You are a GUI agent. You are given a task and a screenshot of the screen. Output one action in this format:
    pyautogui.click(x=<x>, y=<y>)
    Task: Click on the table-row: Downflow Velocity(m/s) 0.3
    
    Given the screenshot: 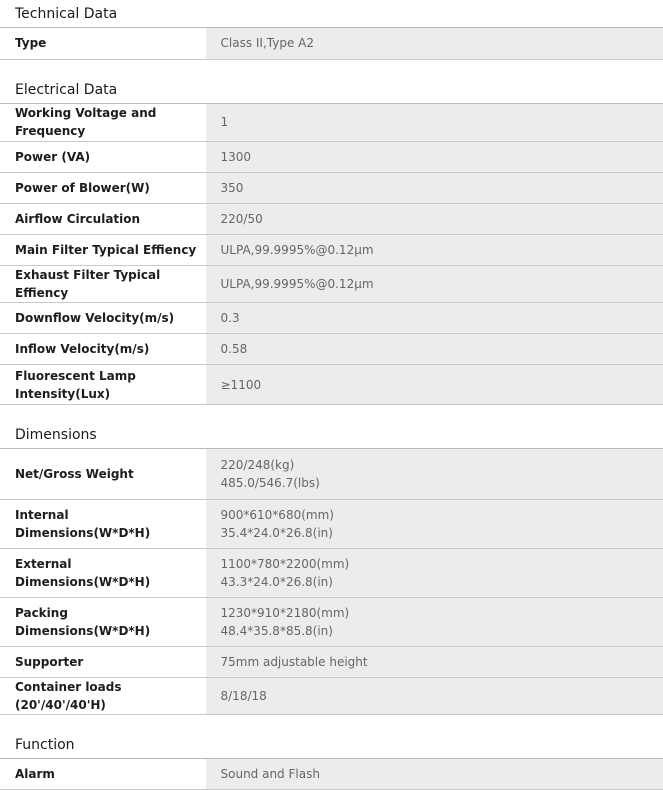 What is the action you would take?
    pyautogui.click(x=331, y=318)
    